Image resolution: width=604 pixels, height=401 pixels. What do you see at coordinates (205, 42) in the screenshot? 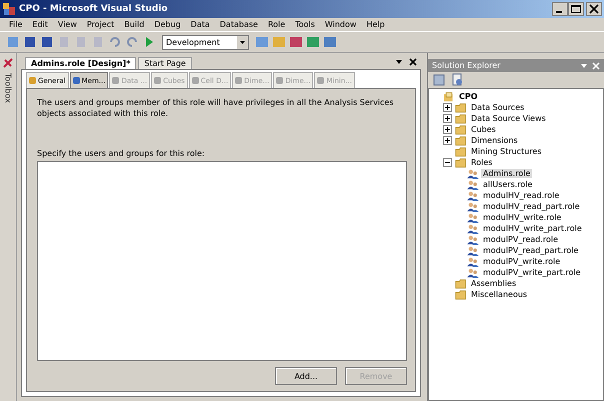
I see `configuration-dropdown: Development` at bounding box center [205, 42].